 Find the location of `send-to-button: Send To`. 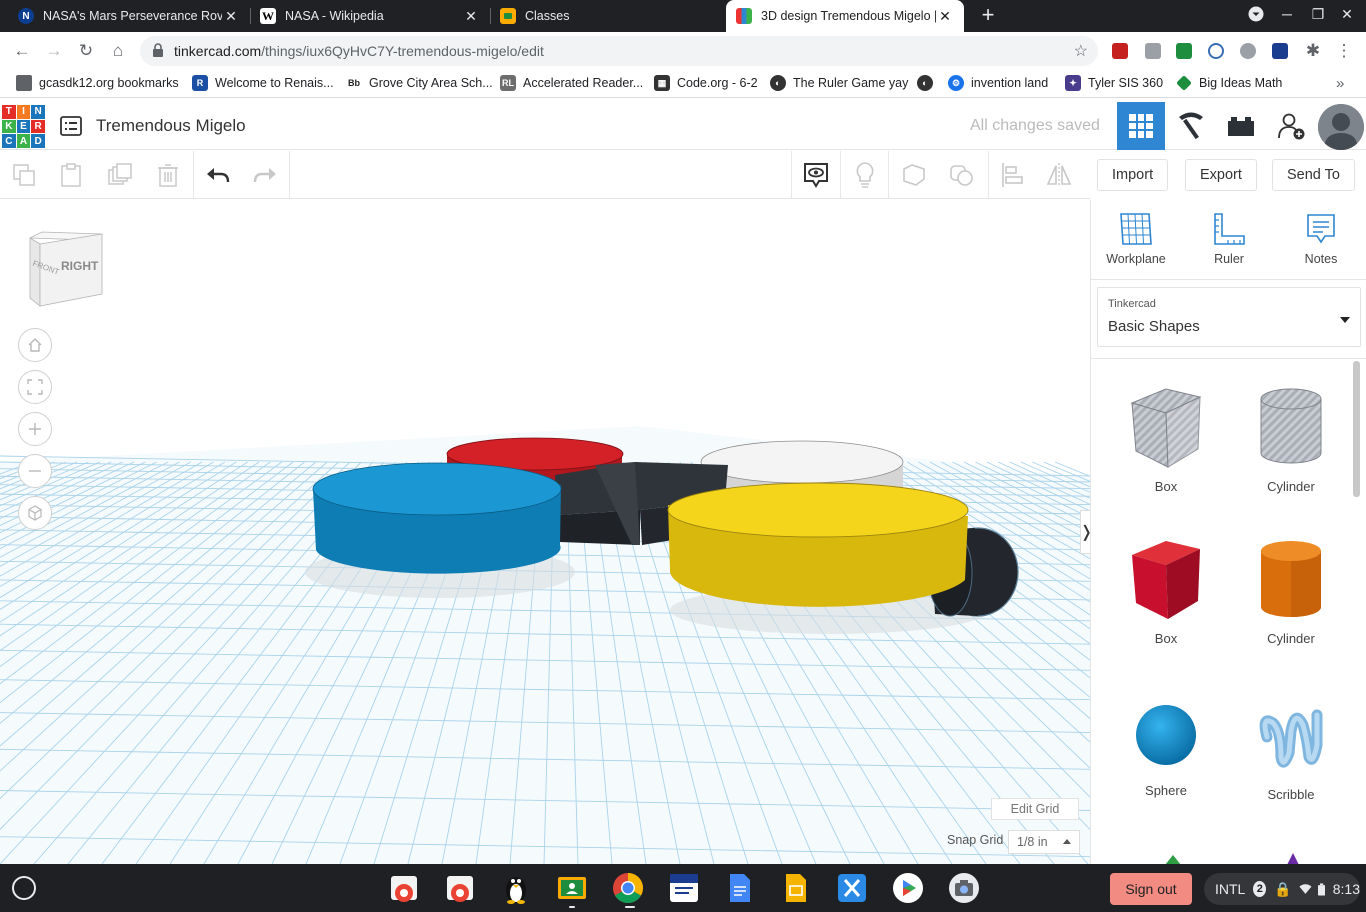

send-to-button: Send To is located at coordinates (1313, 175).